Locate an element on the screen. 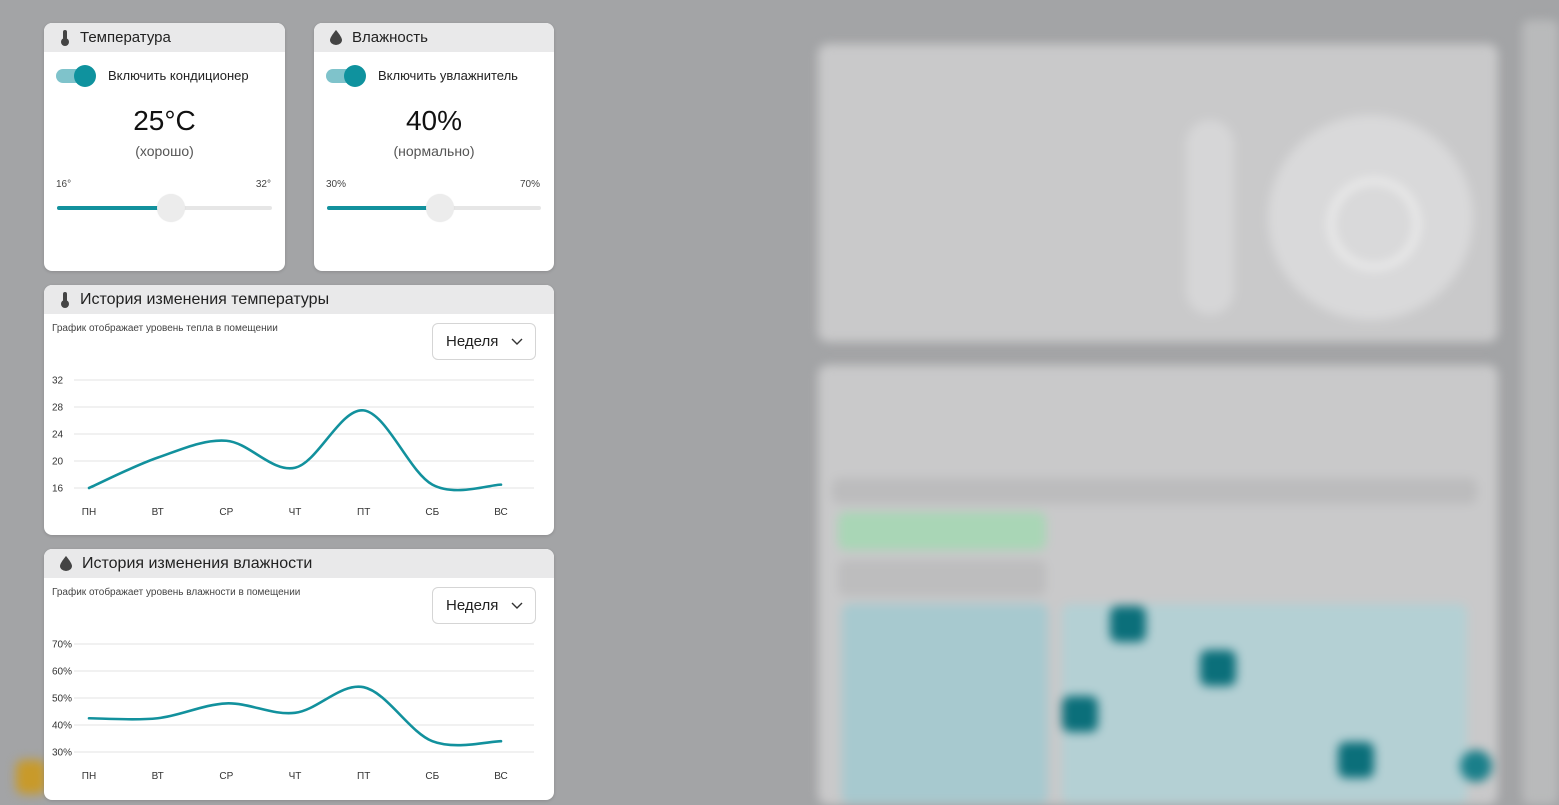  bg-yellow-tab is located at coordinates (31, 777).